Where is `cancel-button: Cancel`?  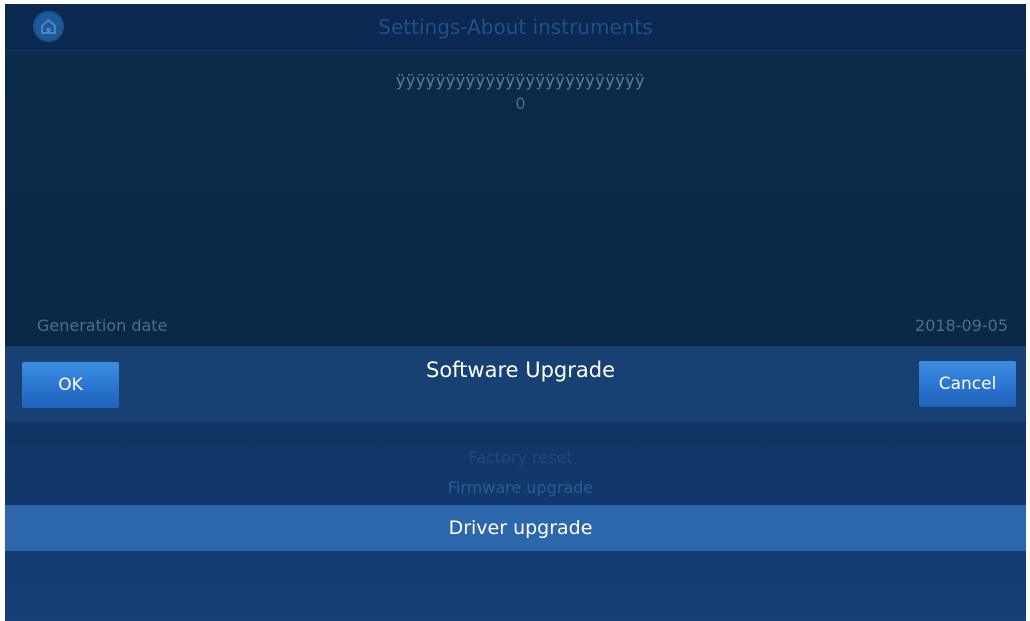
cancel-button: Cancel is located at coordinates (967, 384).